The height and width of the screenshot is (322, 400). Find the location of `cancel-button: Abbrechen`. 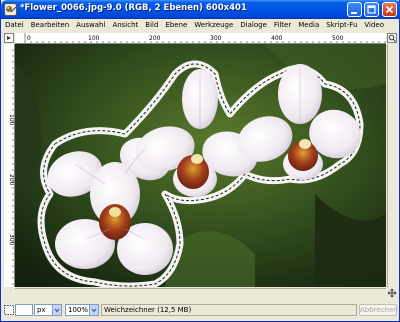

cancel-button: Abbrechen is located at coordinates (378, 310).